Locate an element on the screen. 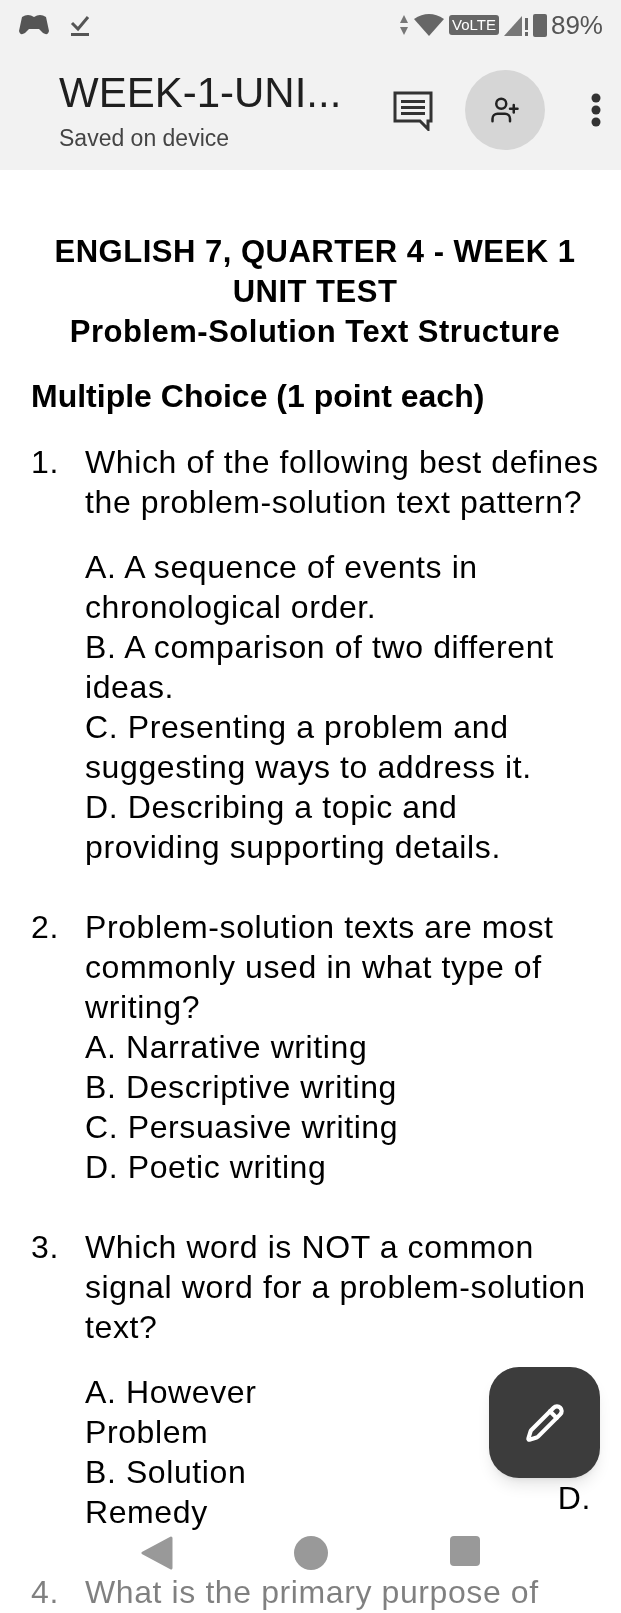  answer-option: D. is located at coordinates (574, 1498).